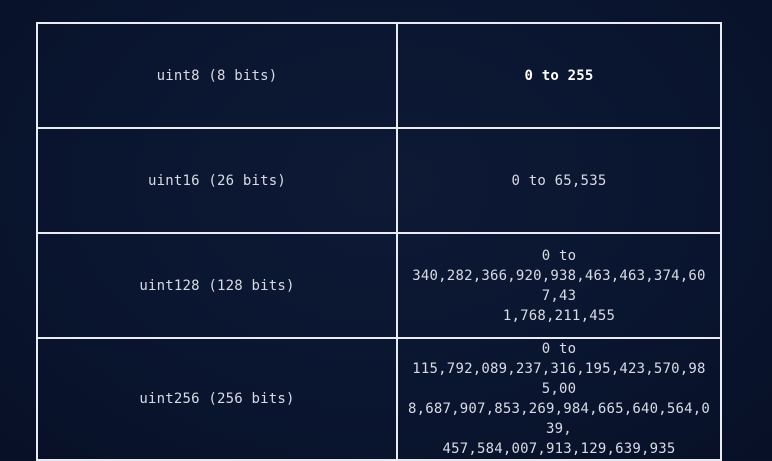  I want to click on range-cell: 0 to 65,535, so click(559, 180).